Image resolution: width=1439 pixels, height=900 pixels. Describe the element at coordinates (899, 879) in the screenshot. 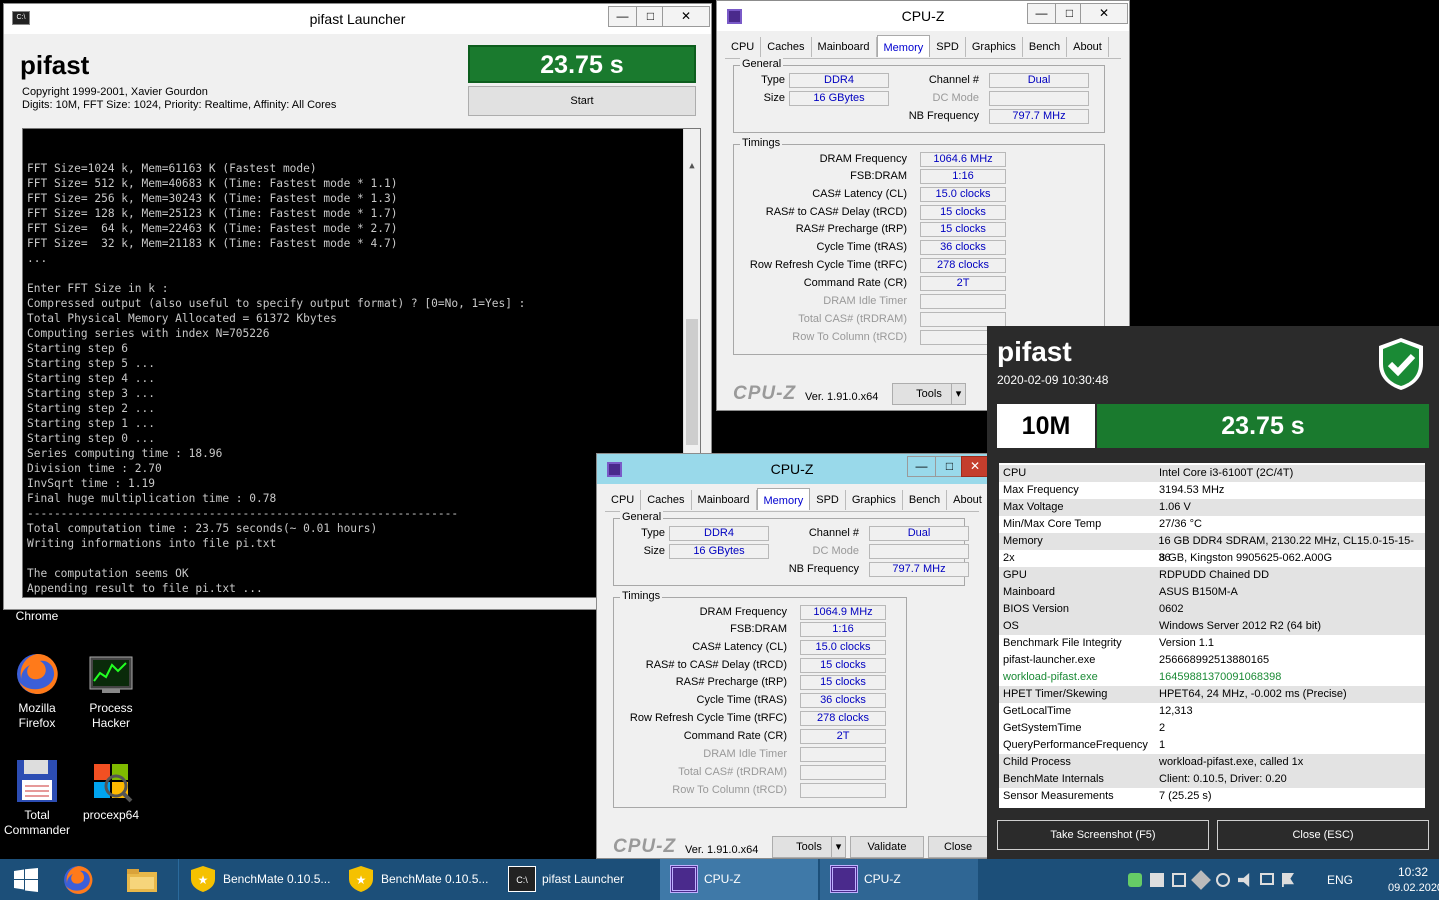

I see `taskbar-item-cpuz-2: CPU-Z` at that location.